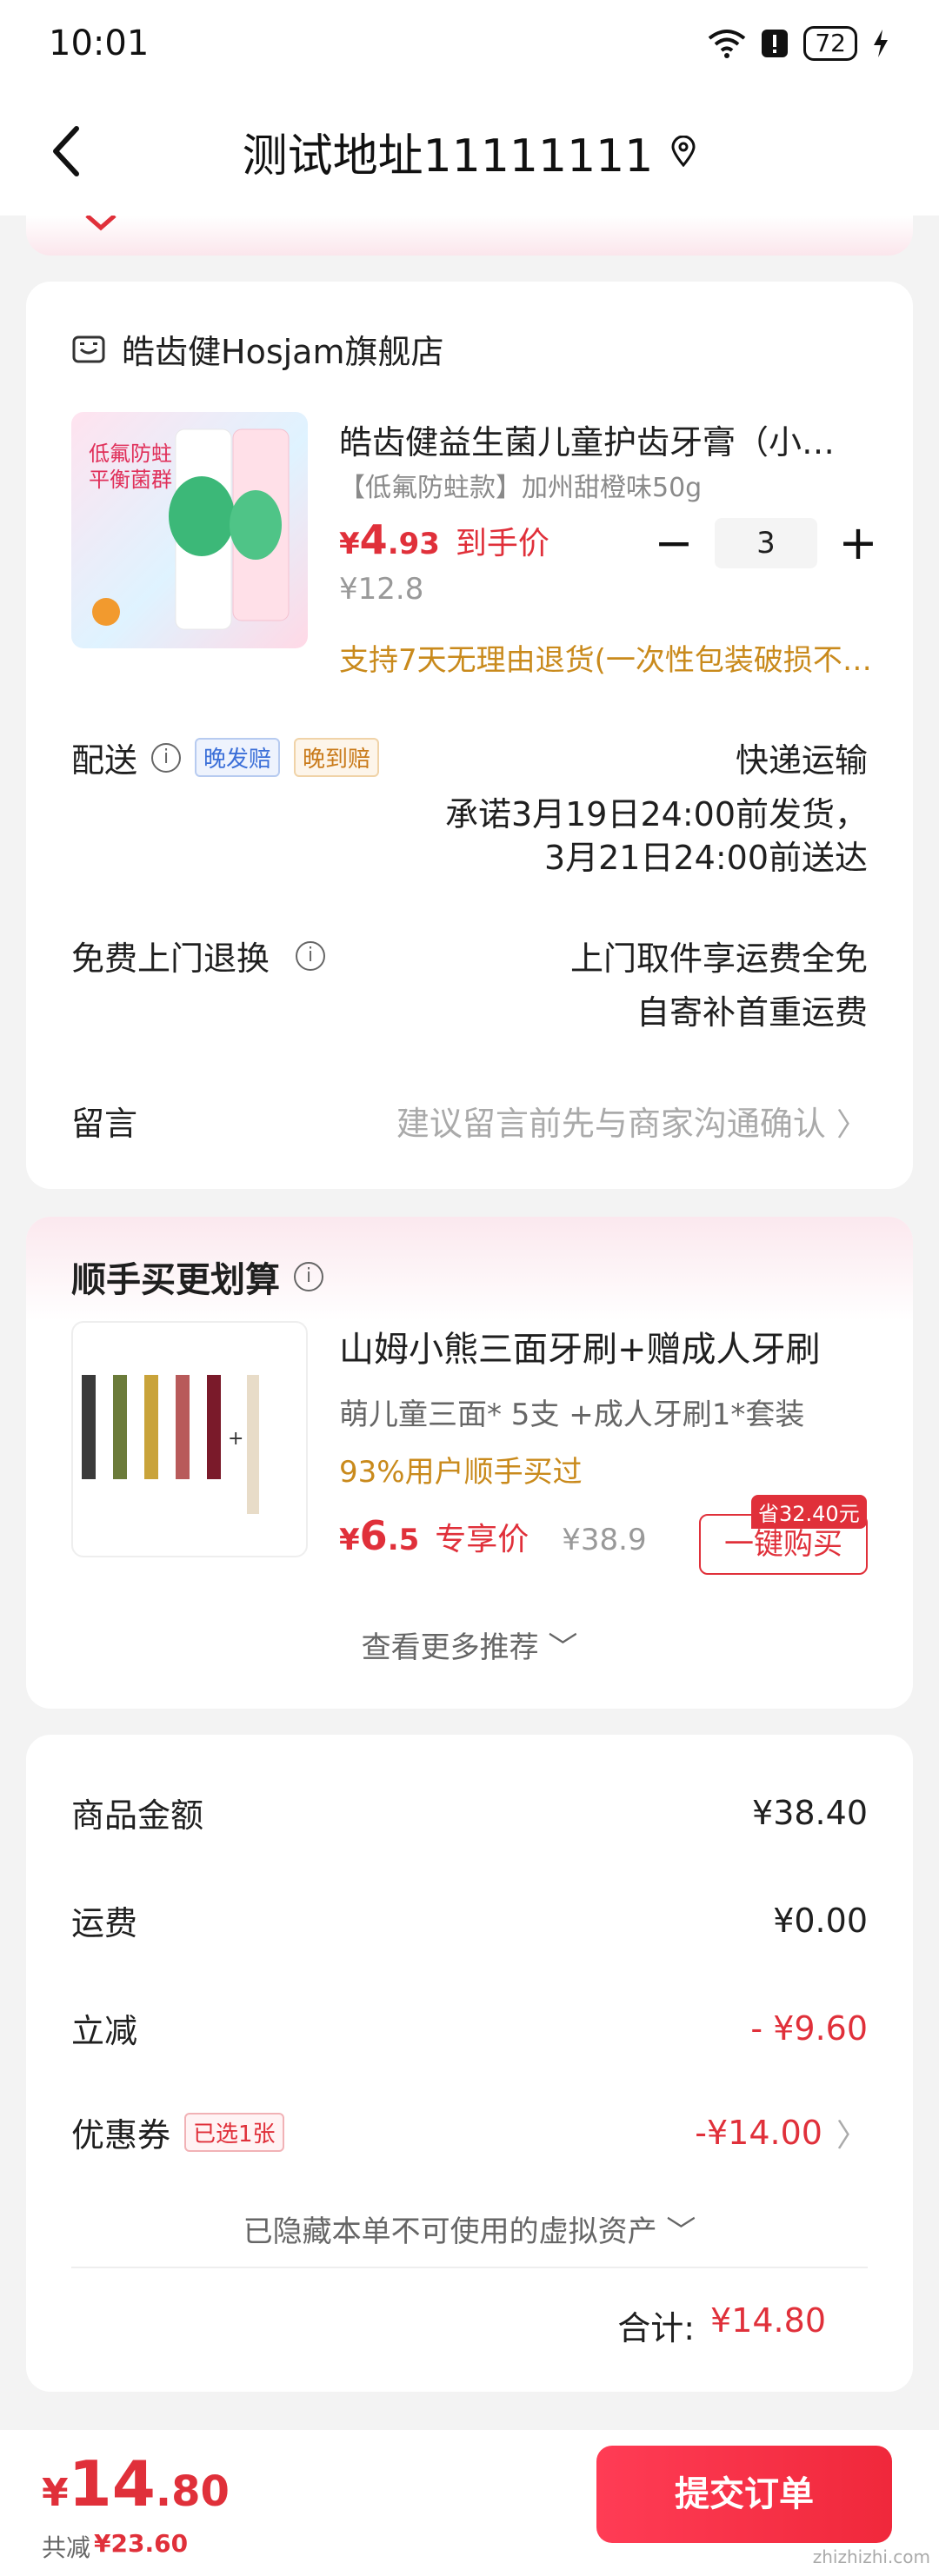  Describe the element at coordinates (799, 43) in the screenshot. I see `status-icons: 72` at that location.